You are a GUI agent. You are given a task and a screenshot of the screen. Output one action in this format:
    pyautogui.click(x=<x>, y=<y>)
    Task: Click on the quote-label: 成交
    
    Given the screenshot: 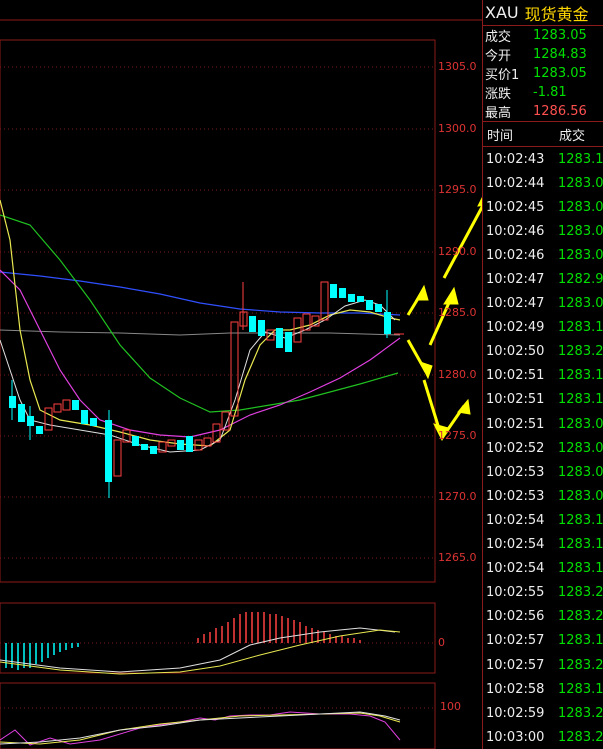 What is the action you would take?
    pyautogui.click(x=498, y=37)
    